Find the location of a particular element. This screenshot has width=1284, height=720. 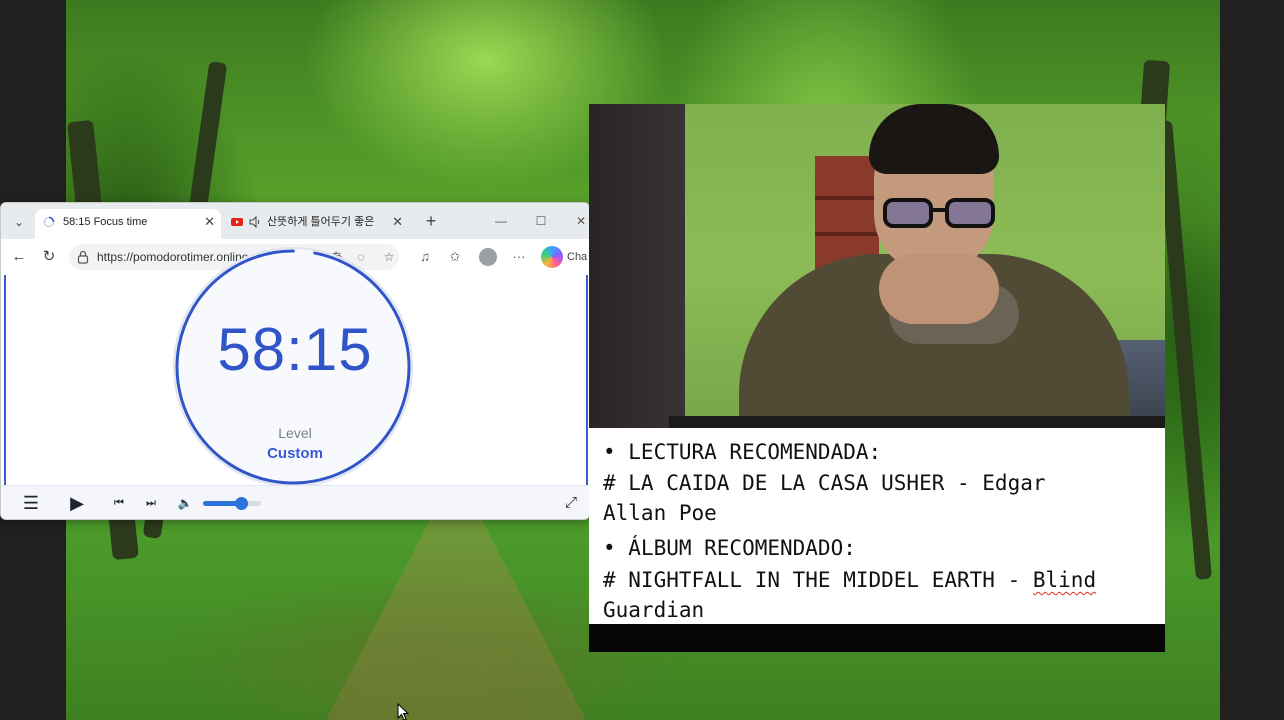

volume-icon: 🔈 is located at coordinates (185, 503).